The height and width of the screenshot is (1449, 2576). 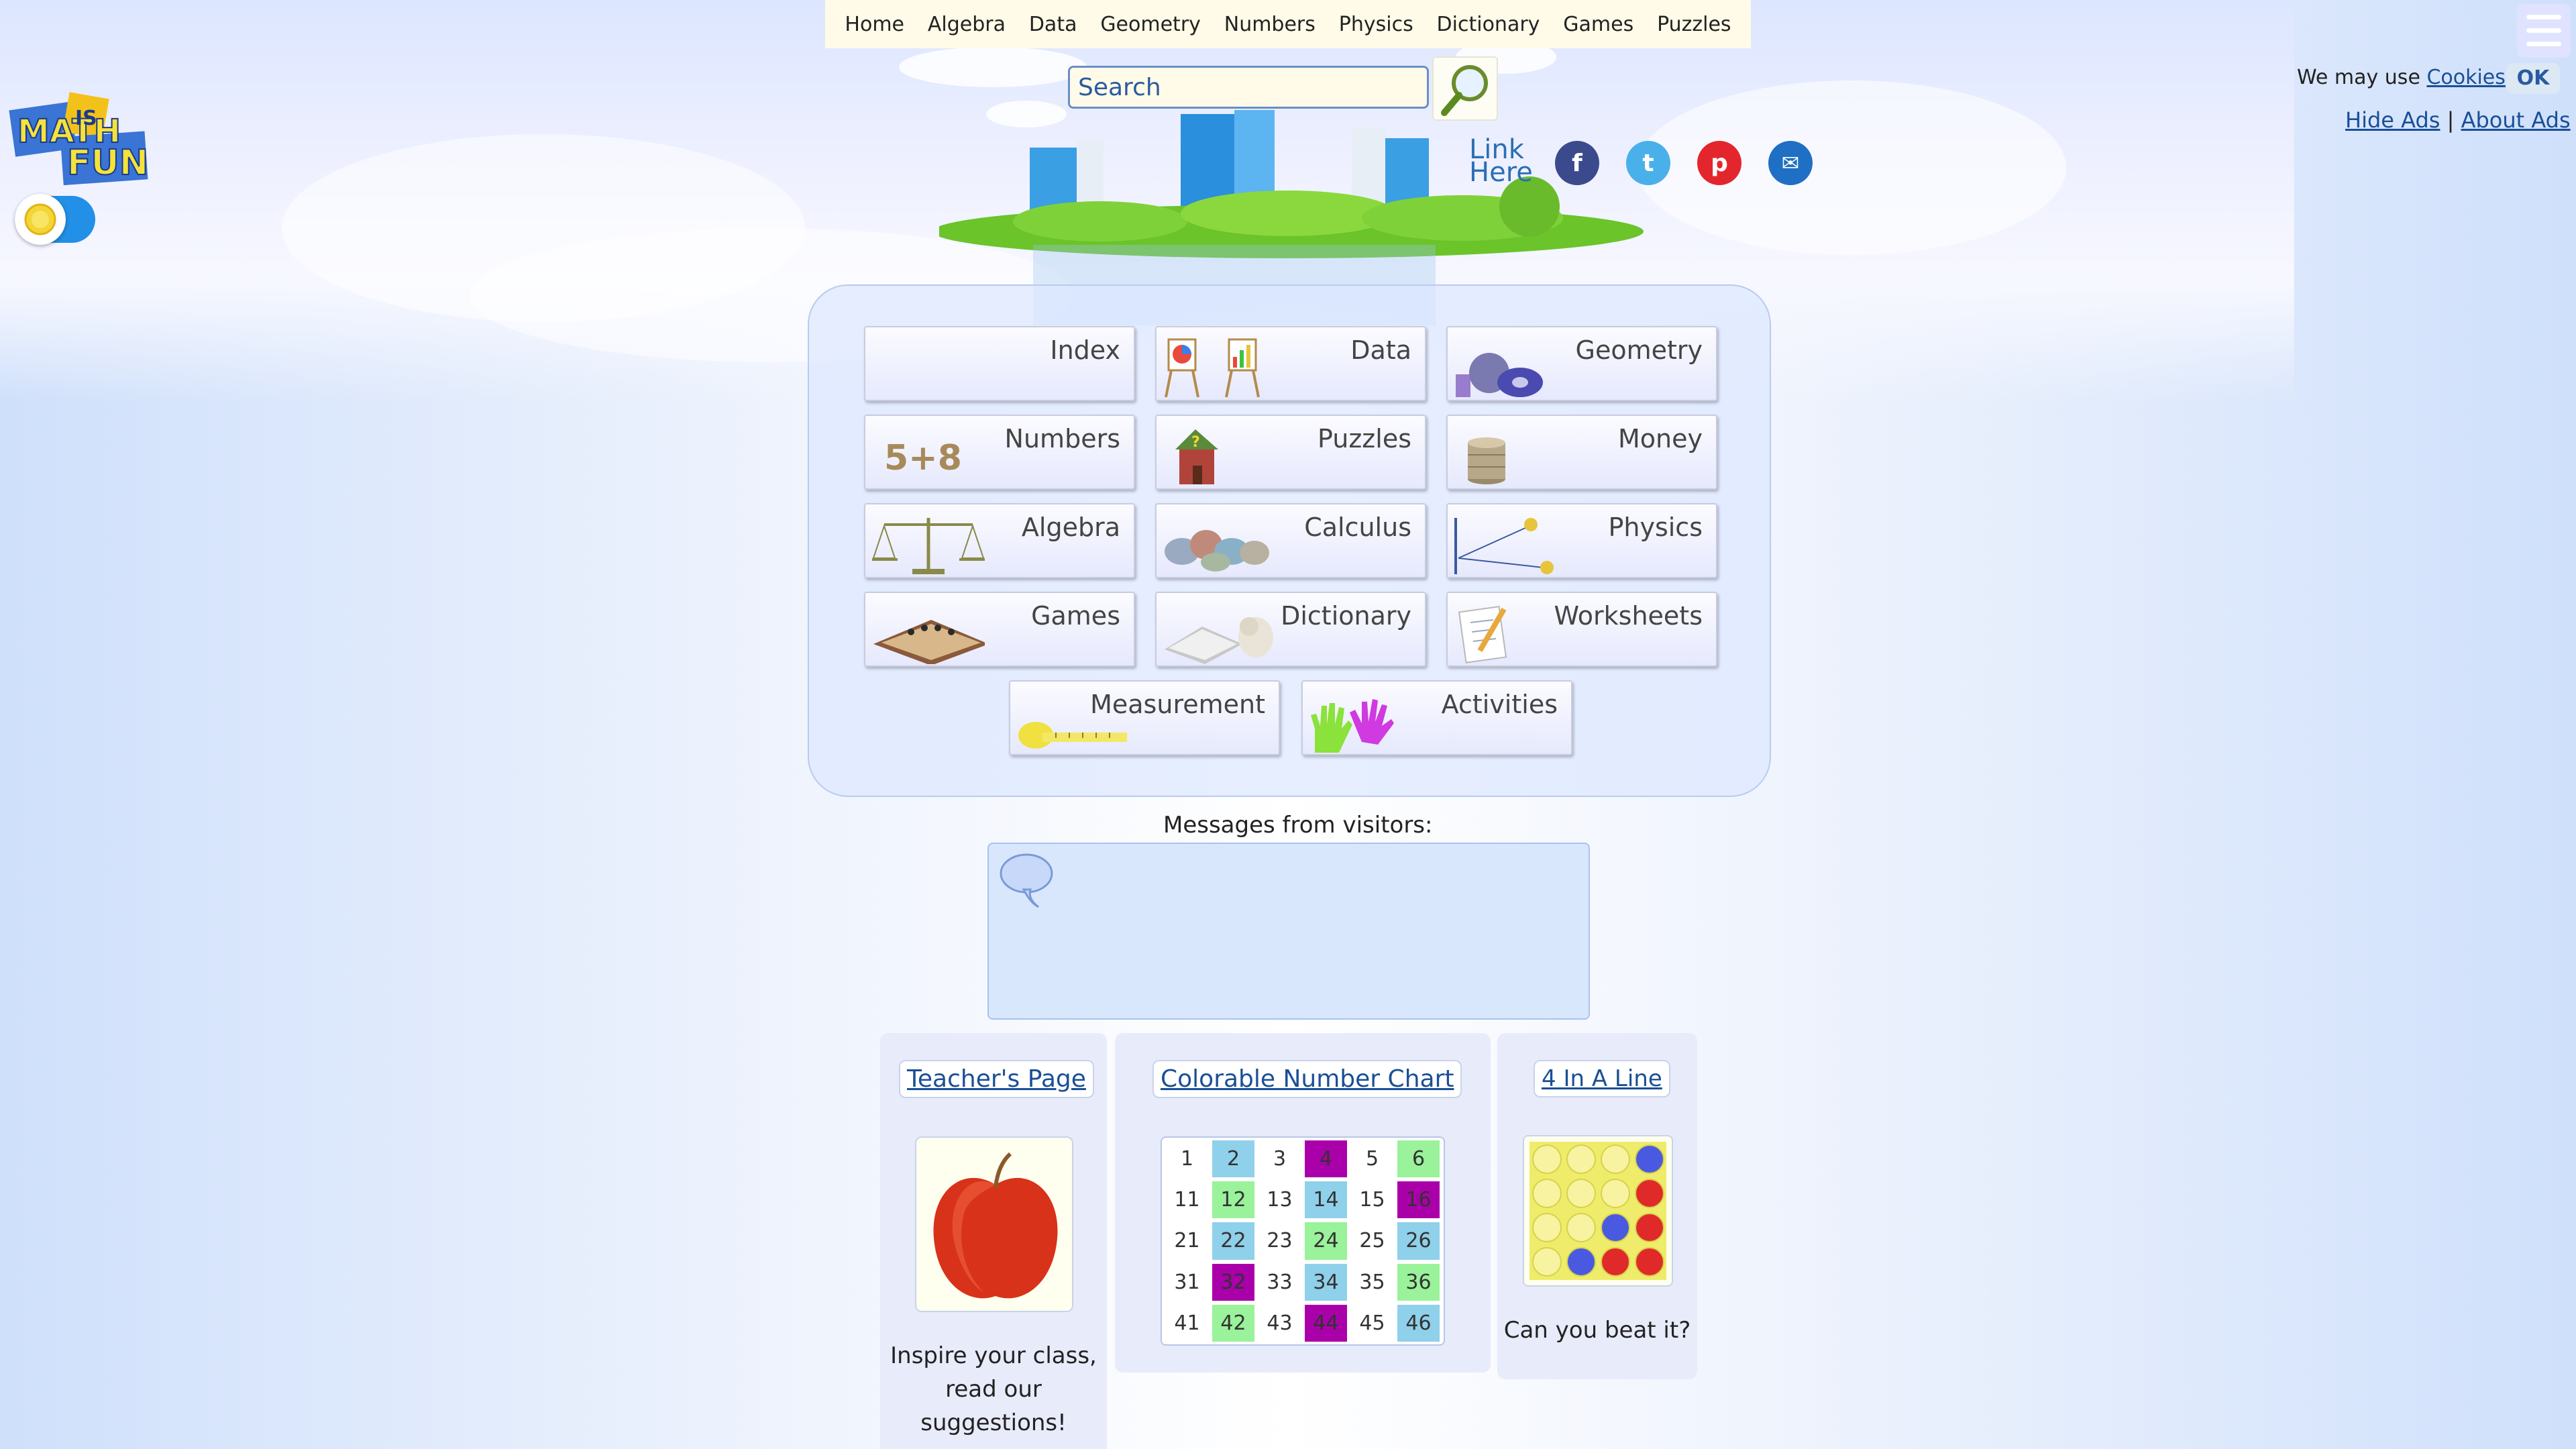 What do you see at coordinates (1418, 1323) in the screenshot?
I see `number-cell: 46` at bounding box center [1418, 1323].